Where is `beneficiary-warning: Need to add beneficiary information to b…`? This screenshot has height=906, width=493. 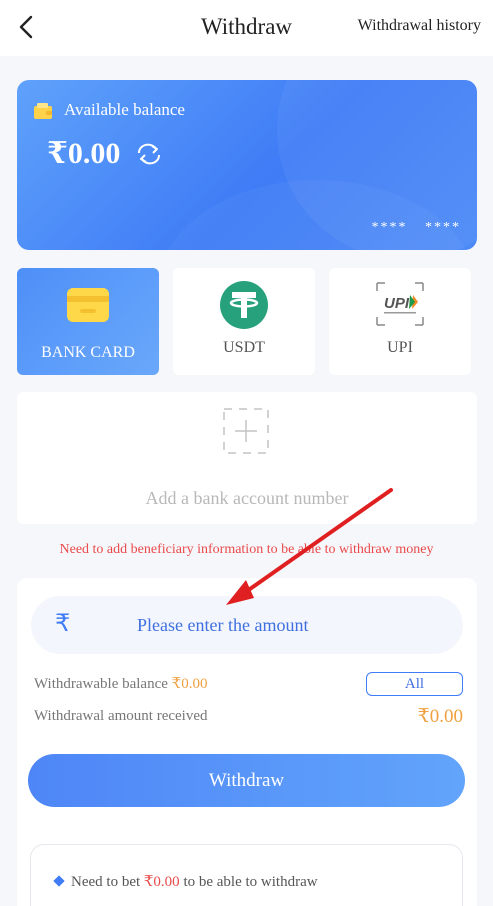 beneficiary-warning: Need to add beneficiary information to b… is located at coordinates (246, 549).